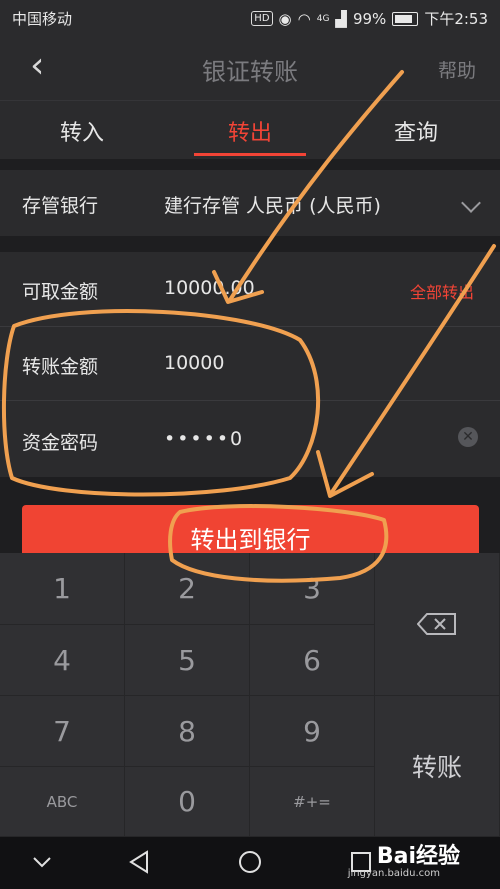  I want to click on signal-icon: ▟, so click(341, 18).